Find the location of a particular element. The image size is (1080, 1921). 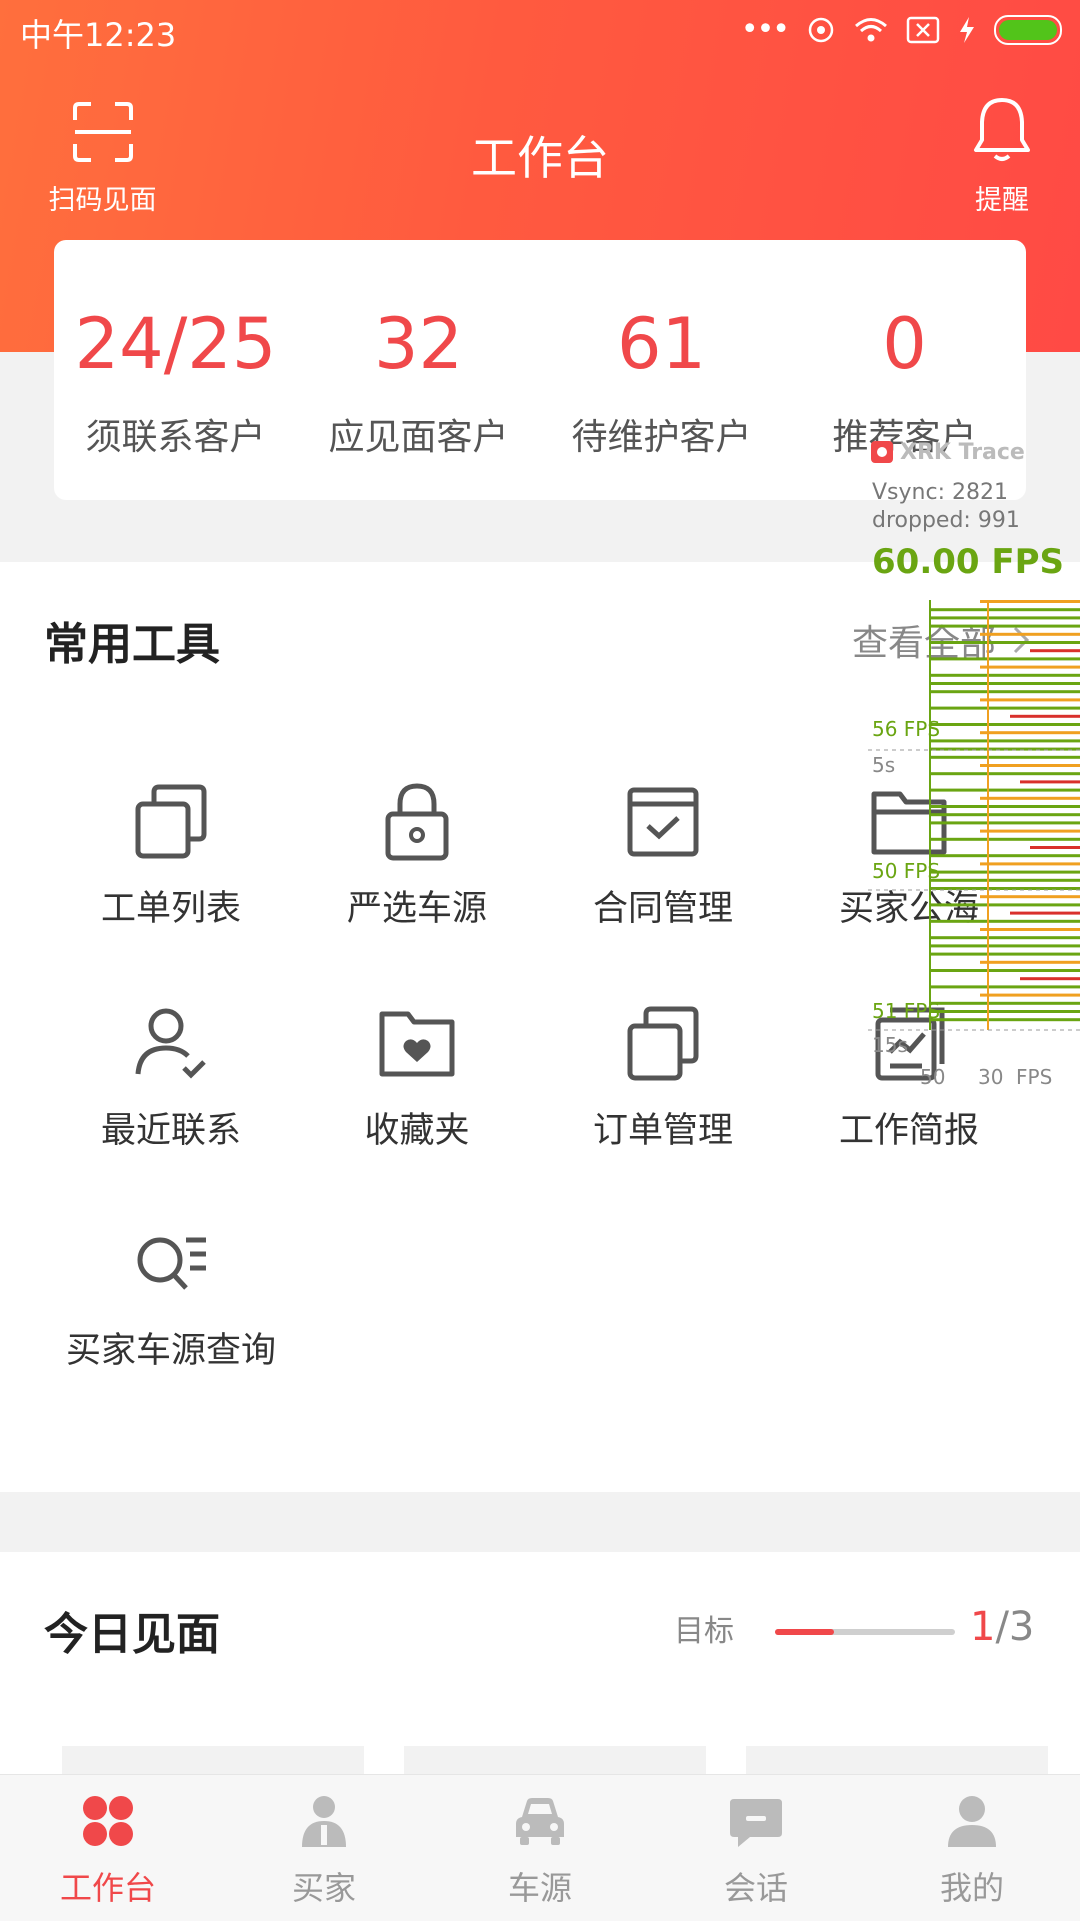

bell-icon is located at coordinates (1002, 129).